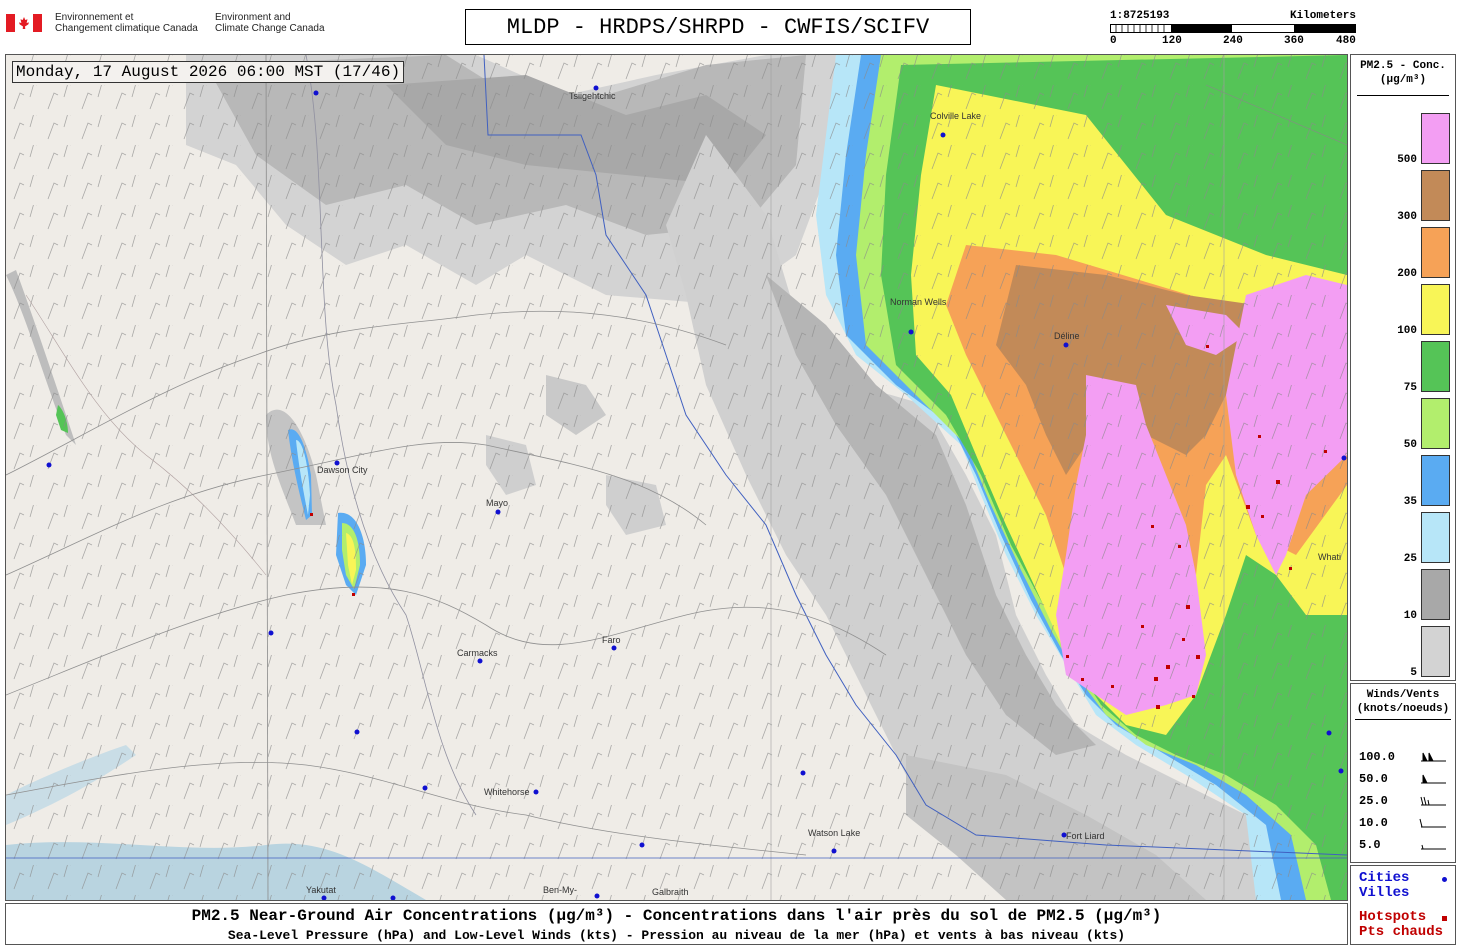 The image size is (1460, 950). What do you see at coordinates (1373, 823) in the screenshot?
I see `wind-speed-label: 10.0` at bounding box center [1373, 823].